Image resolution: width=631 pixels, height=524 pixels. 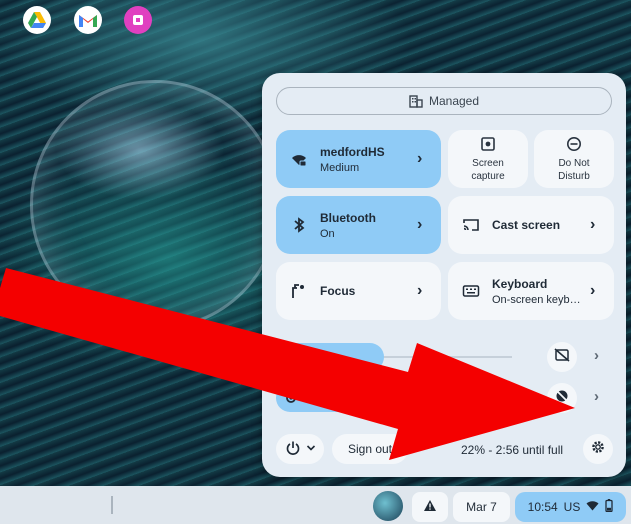 I want to click on do-not-disturb-label-1: Do Not, so click(x=574, y=163).